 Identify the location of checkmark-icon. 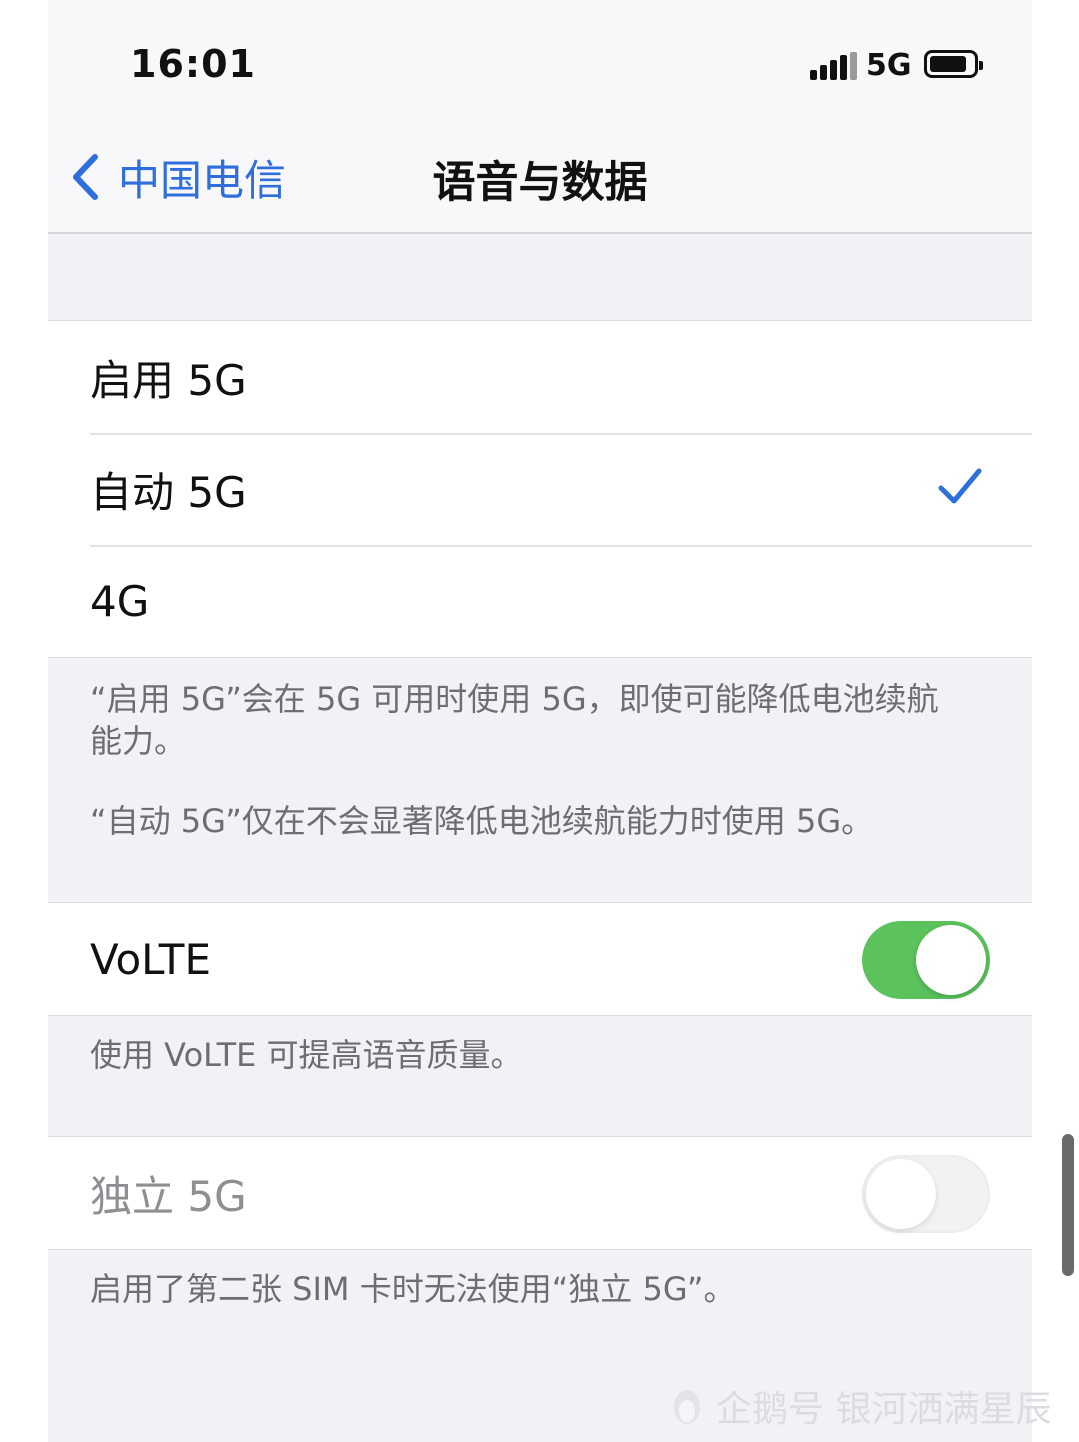
(960, 486).